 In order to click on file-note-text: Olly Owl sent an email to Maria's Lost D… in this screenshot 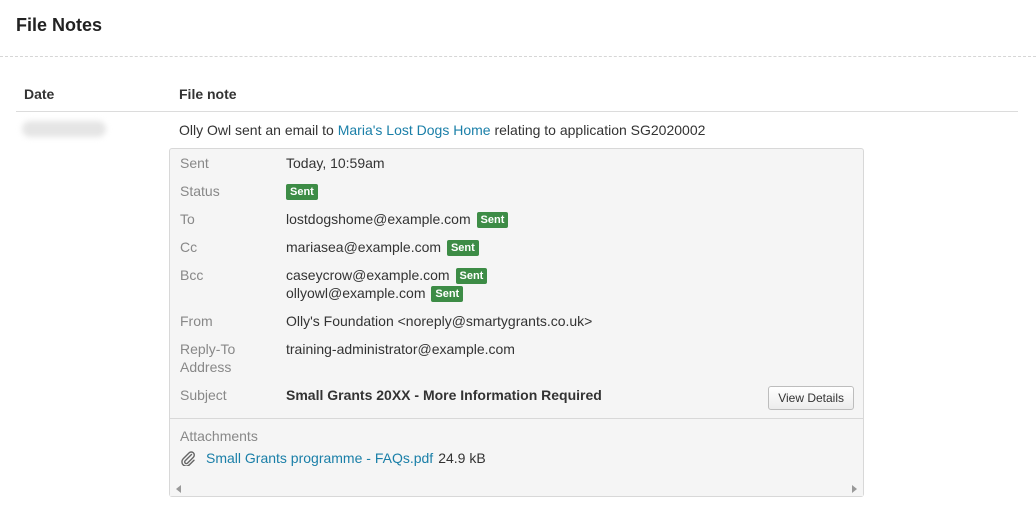, I will do `click(442, 130)`.